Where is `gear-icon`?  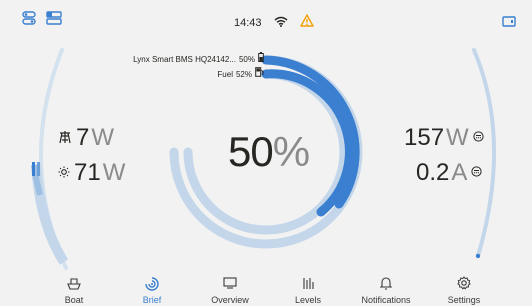
gear-icon is located at coordinates (464, 284).